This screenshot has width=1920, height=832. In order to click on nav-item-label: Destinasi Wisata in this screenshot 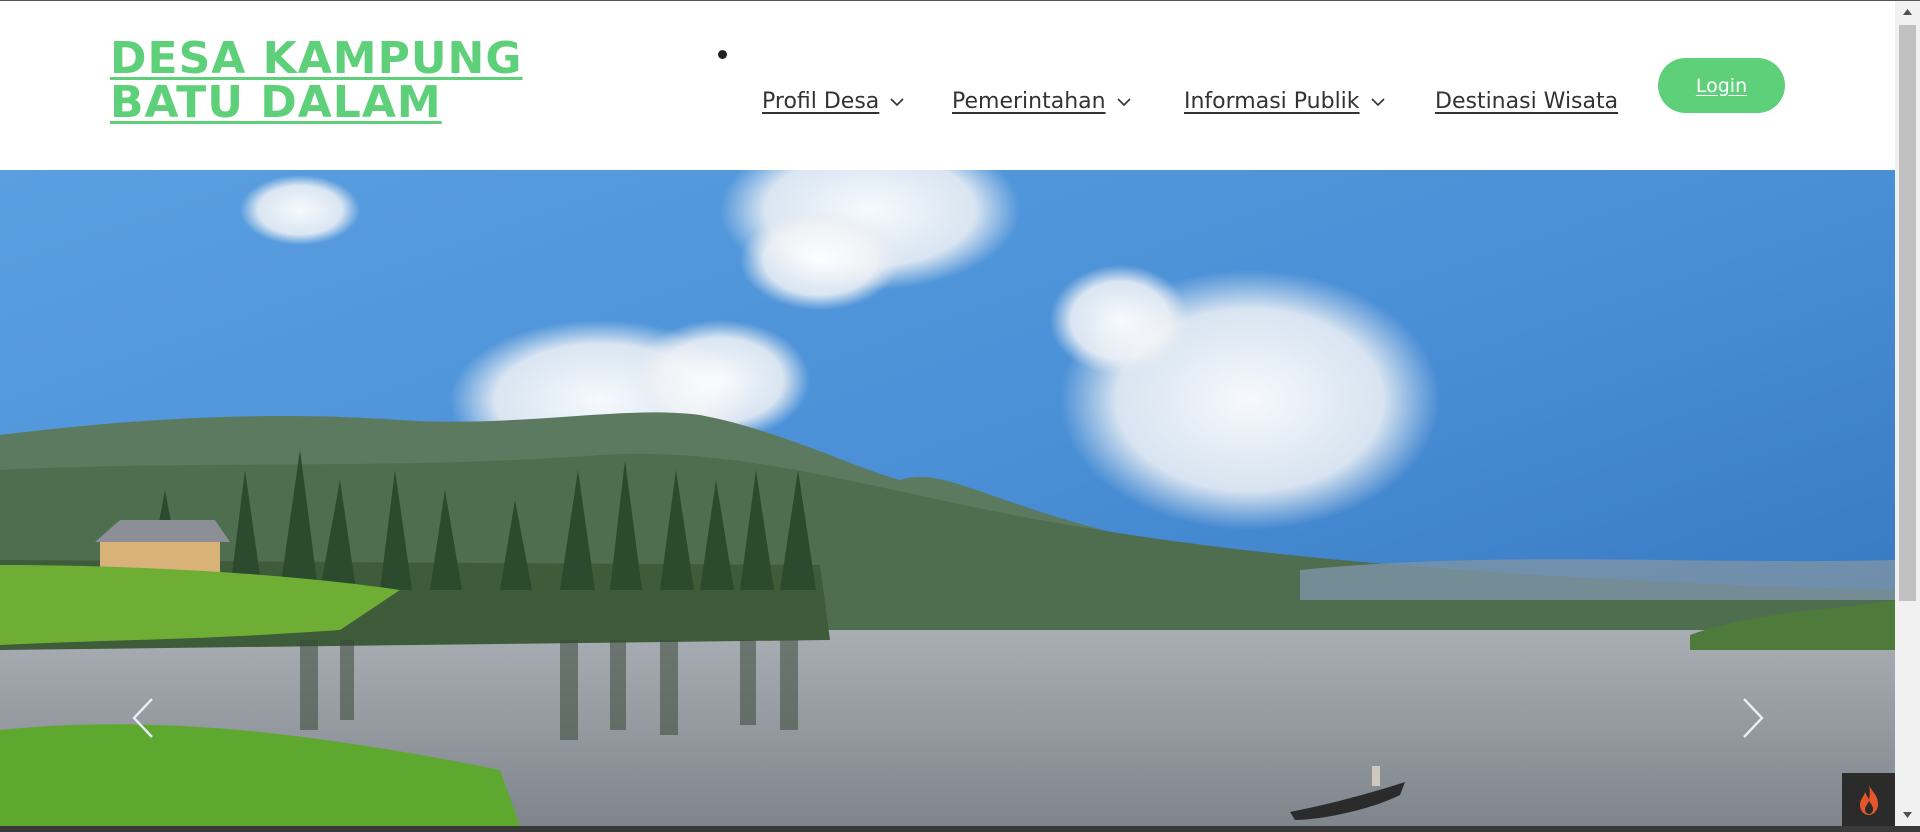, I will do `click(1527, 101)`.